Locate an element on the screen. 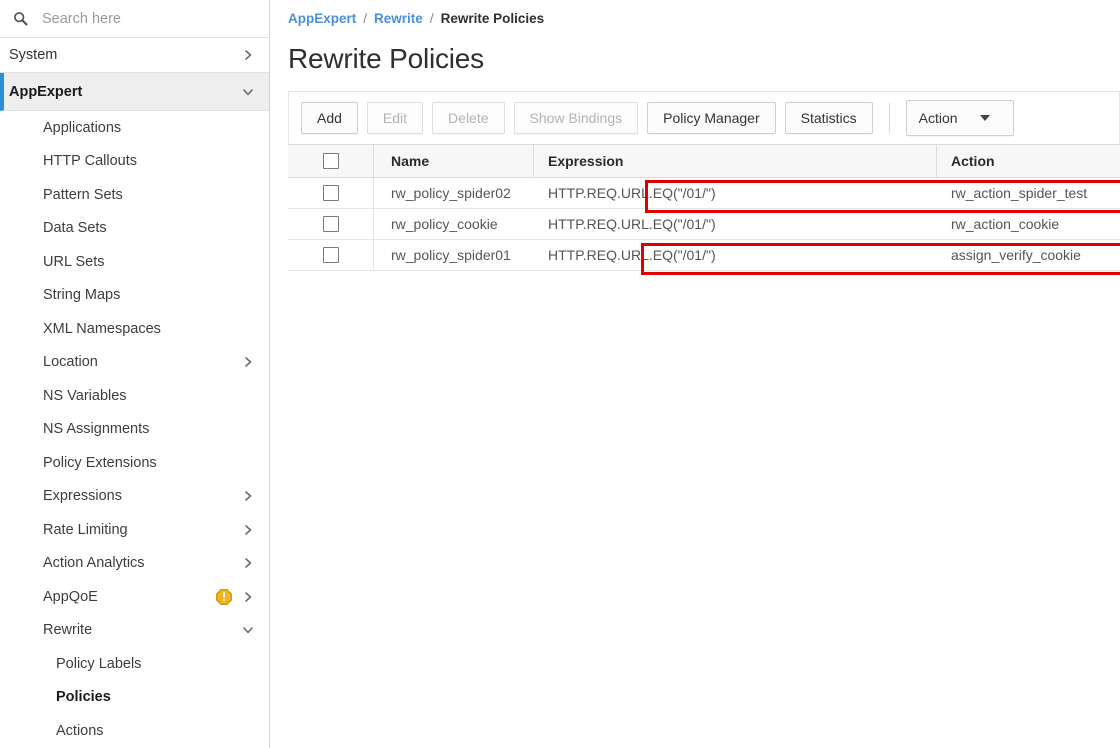 The image size is (1120, 748). sidebar-item-policy-labels: Policy Labels is located at coordinates (134, 664).